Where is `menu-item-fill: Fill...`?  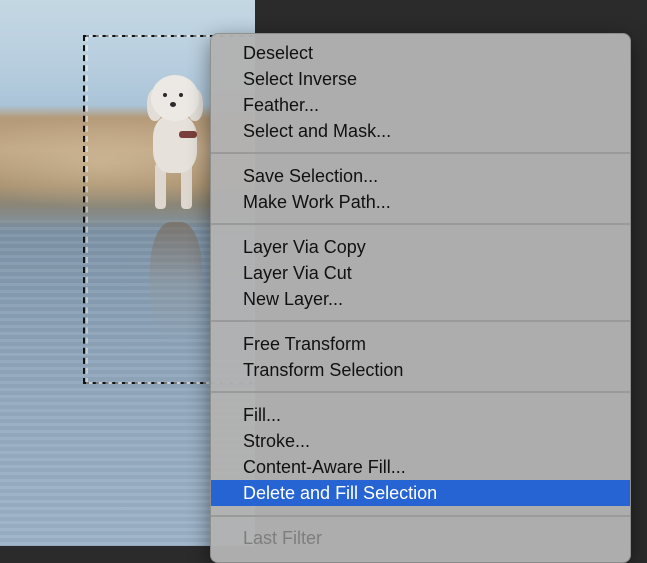
menu-item-fill: Fill... is located at coordinates (420, 415).